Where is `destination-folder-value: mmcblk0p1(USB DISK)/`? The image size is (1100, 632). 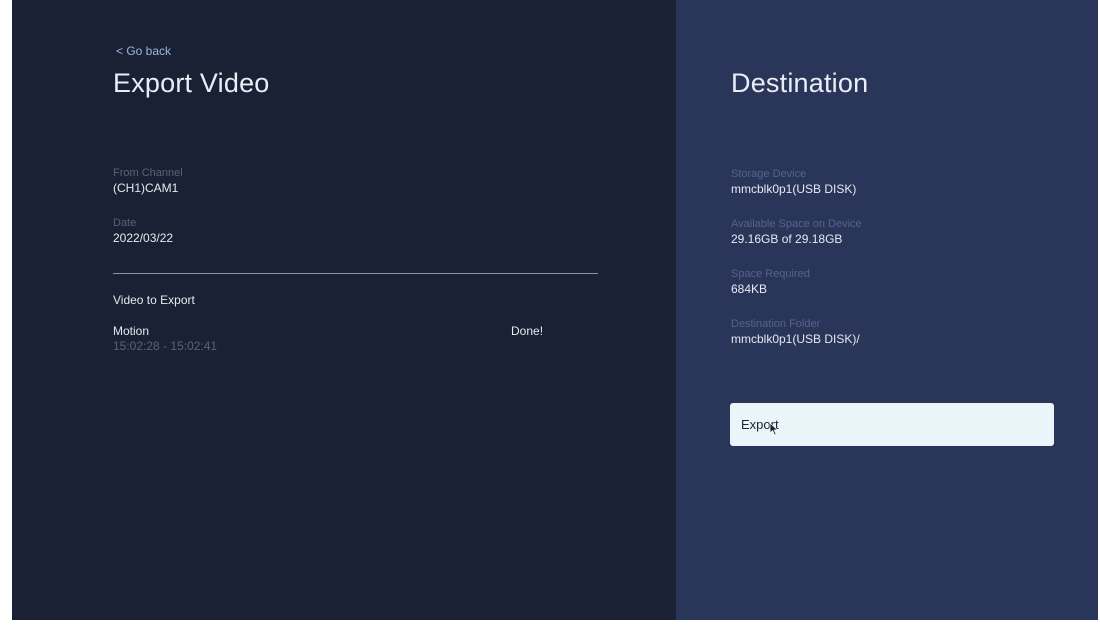
destination-folder-value: mmcblk0p1(USB DISK)/ is located at coordinates (795, 339).